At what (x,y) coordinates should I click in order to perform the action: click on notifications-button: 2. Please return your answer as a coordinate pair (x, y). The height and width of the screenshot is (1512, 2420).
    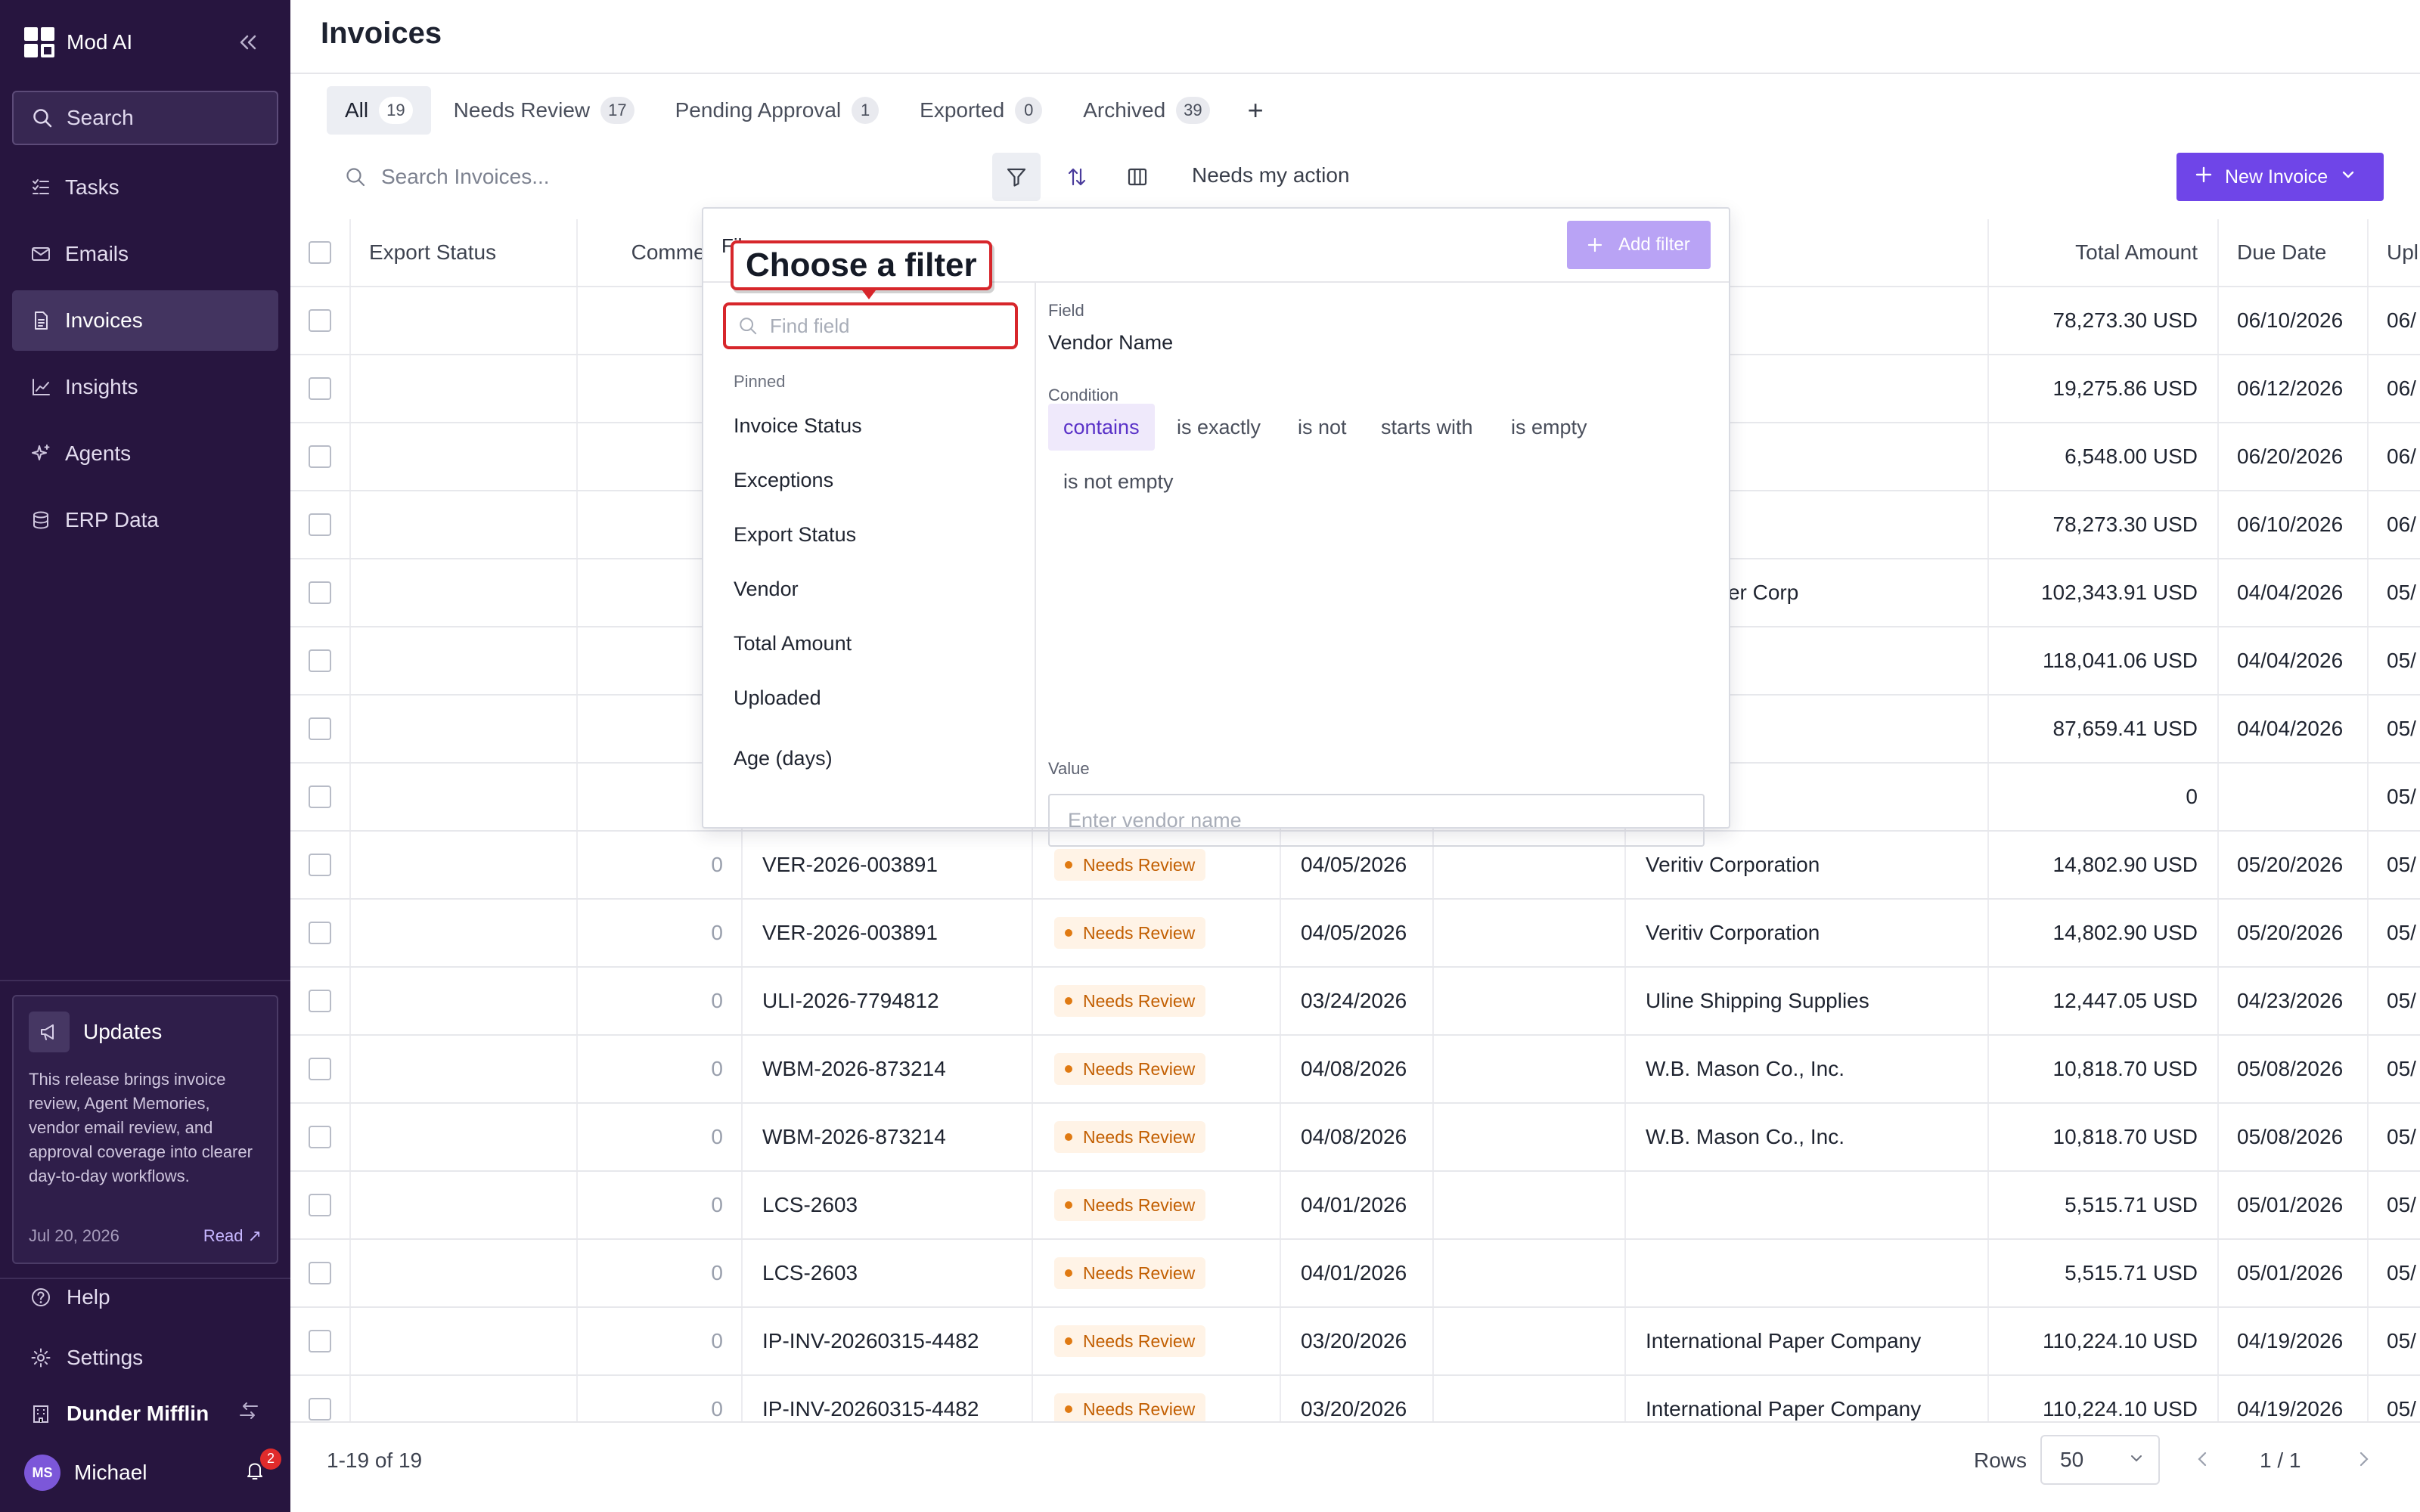
    Looking at the image, I should click on (262, 1467).